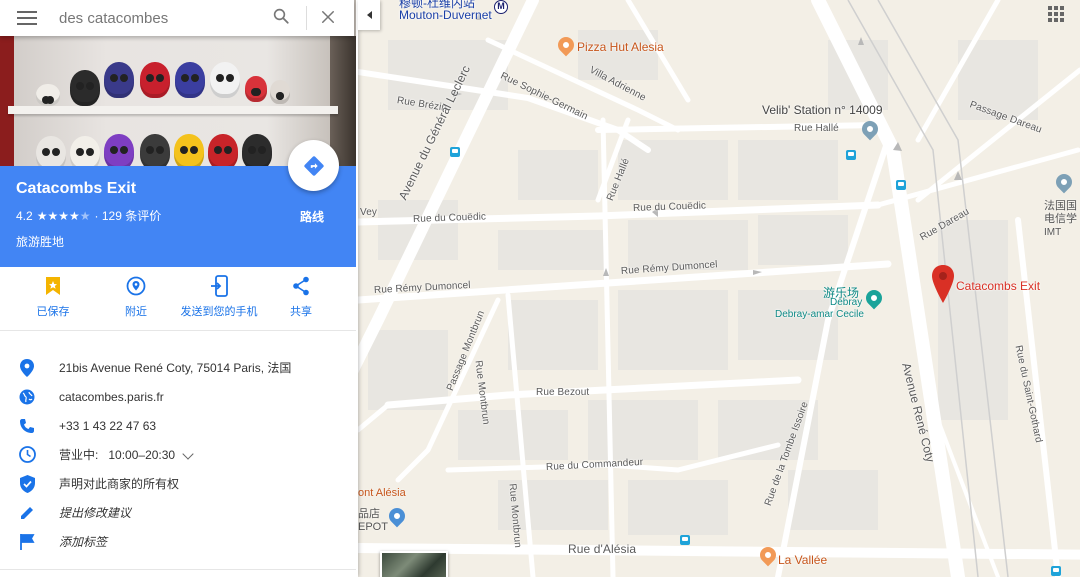 The height and width of the screenshot is (577, 1080). I want to click on send-to-phone-button: 发送到您的手机, so click(219, 297).